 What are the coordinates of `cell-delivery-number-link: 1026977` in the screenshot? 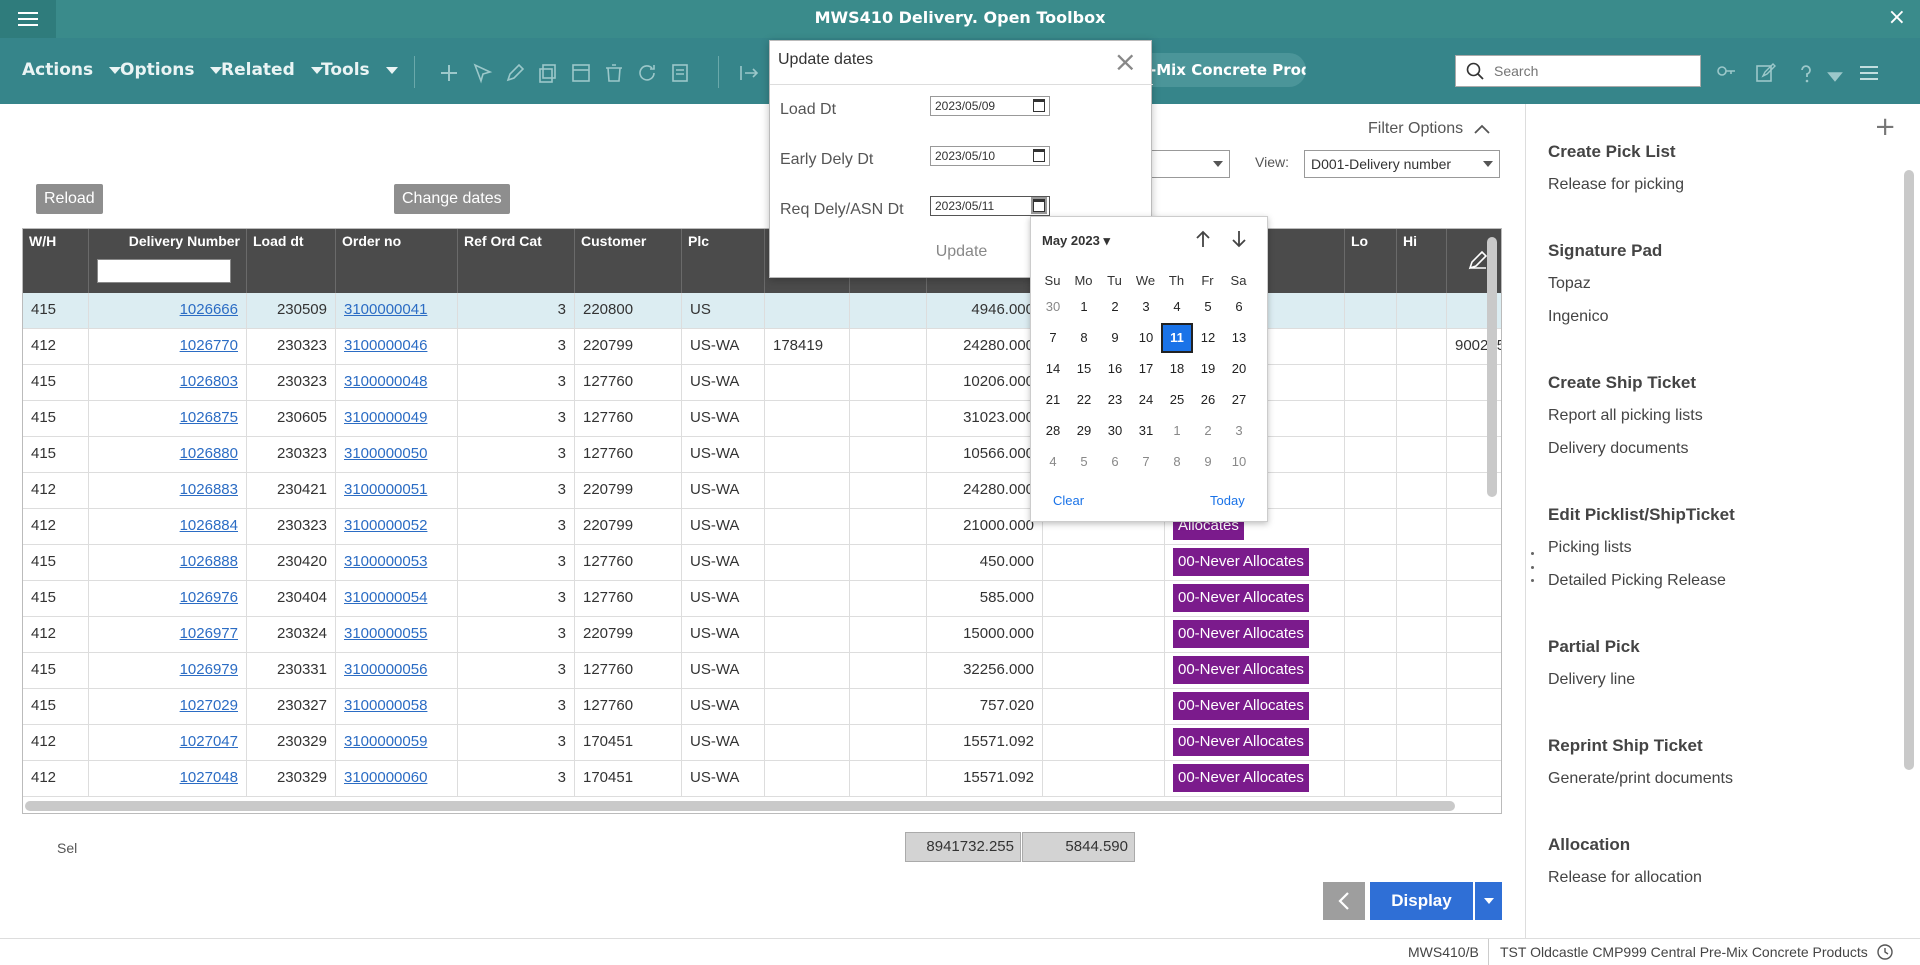 It's located at (209, 633).